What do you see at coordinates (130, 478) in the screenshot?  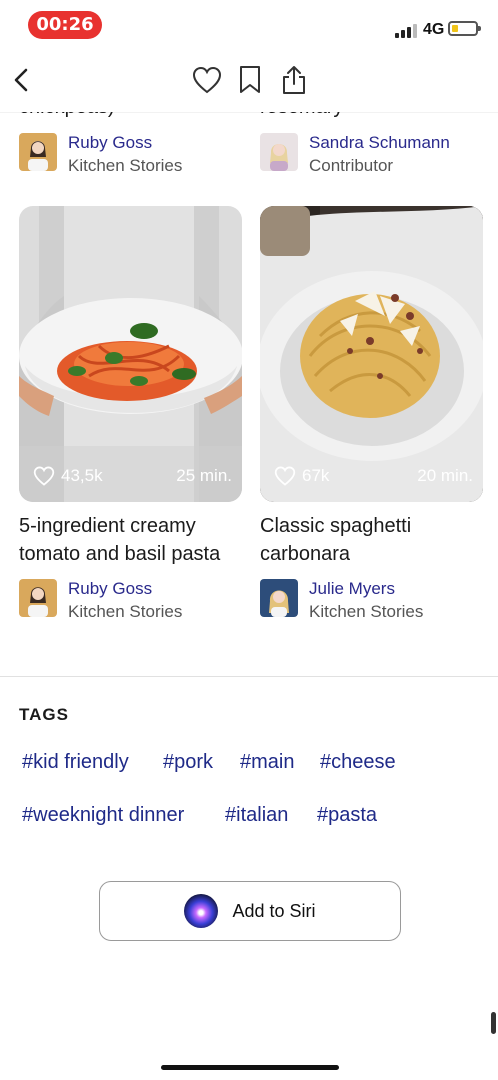 I see `card-meta: 43,5k 25 min.` at bounding box center [130, 478].